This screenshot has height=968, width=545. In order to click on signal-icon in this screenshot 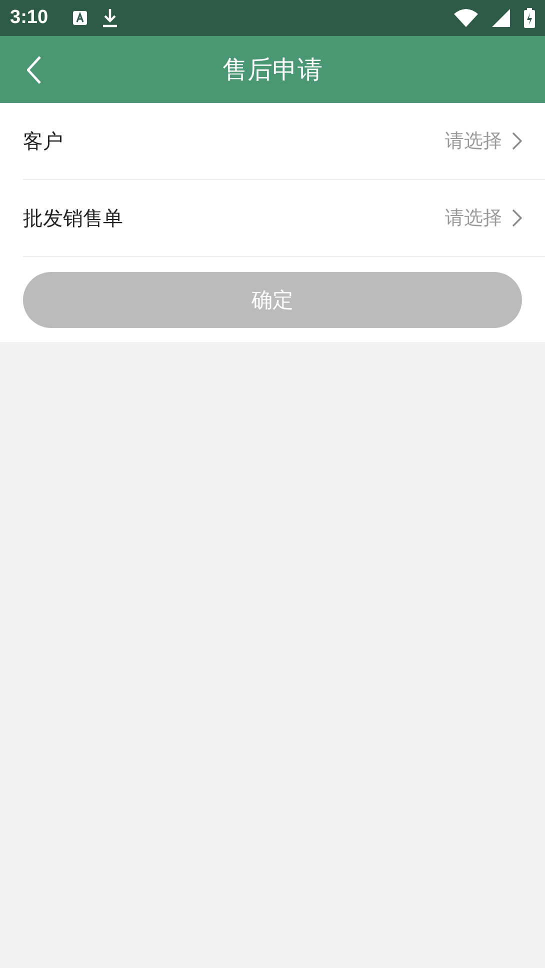, I will do `click(501, 18)`.